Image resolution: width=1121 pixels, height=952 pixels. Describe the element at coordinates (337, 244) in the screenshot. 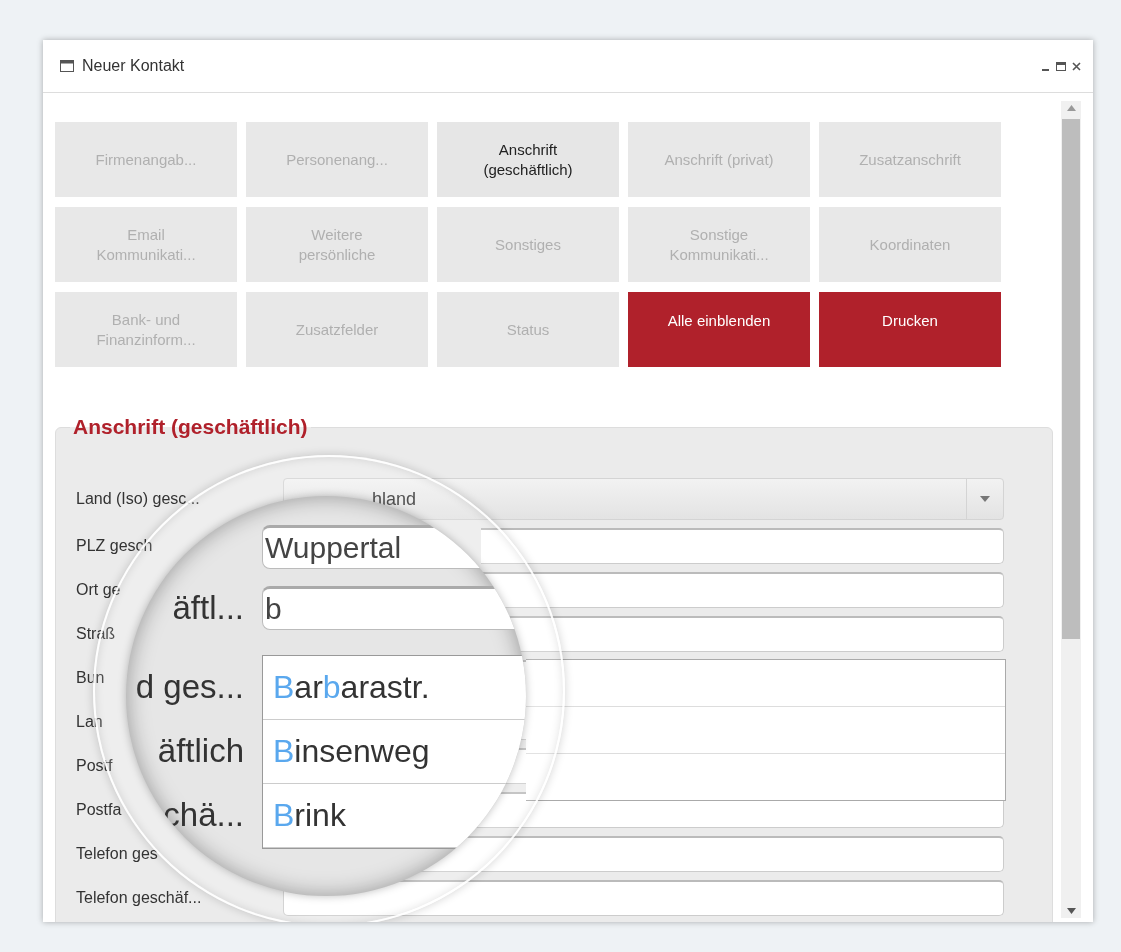

I see `section-tab: Weitere persönliche` at that location.